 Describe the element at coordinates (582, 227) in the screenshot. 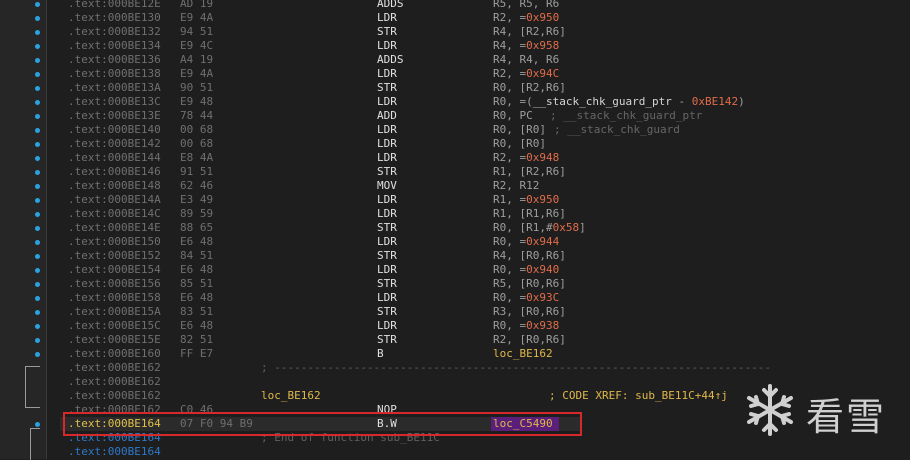

I see `operand-text: ]` at that location.